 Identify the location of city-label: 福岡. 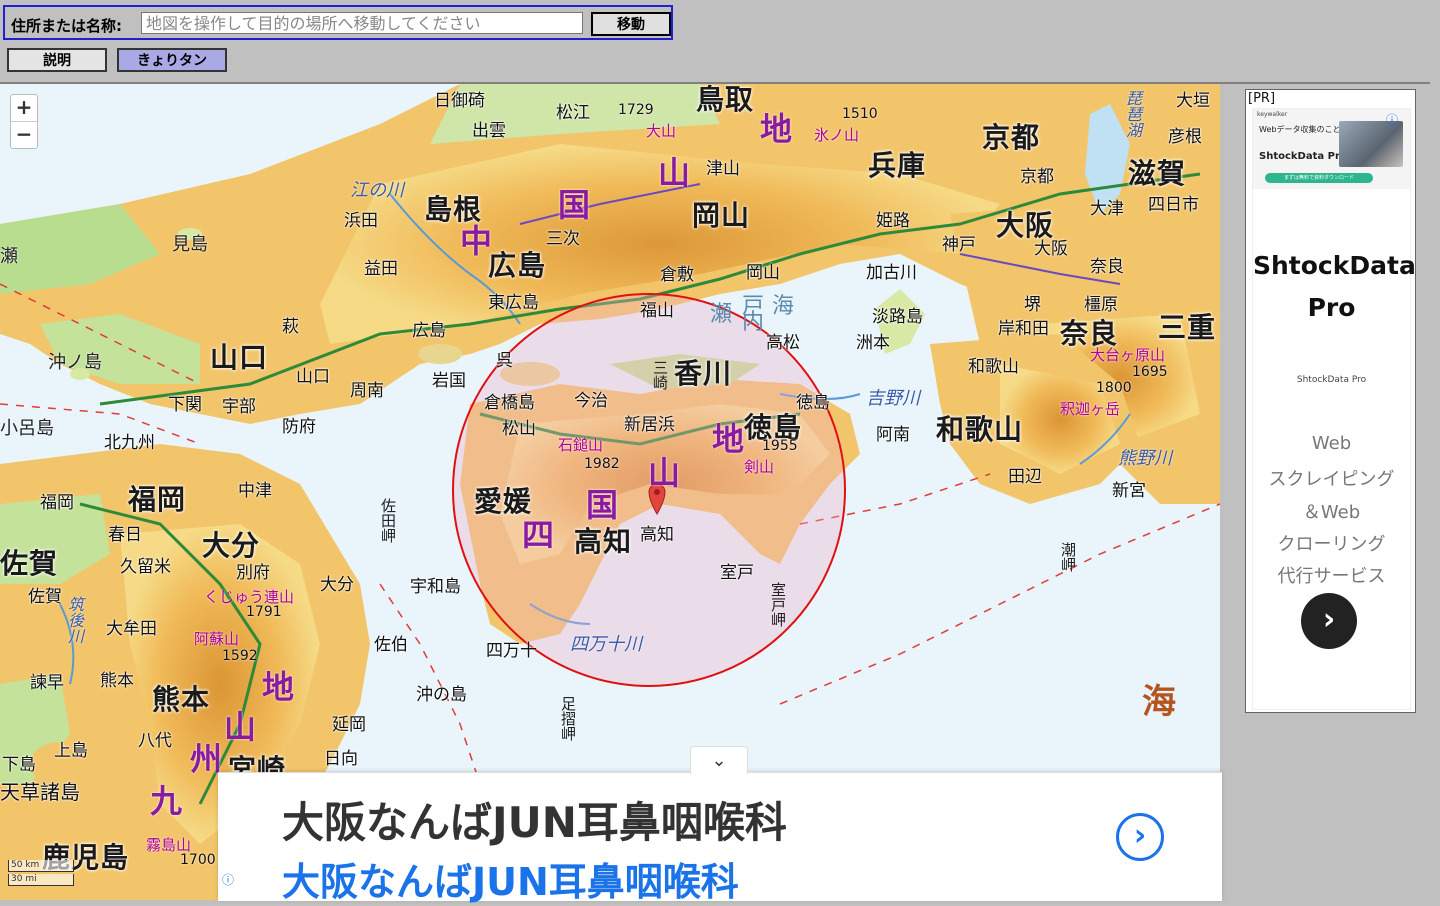
(57, 503).